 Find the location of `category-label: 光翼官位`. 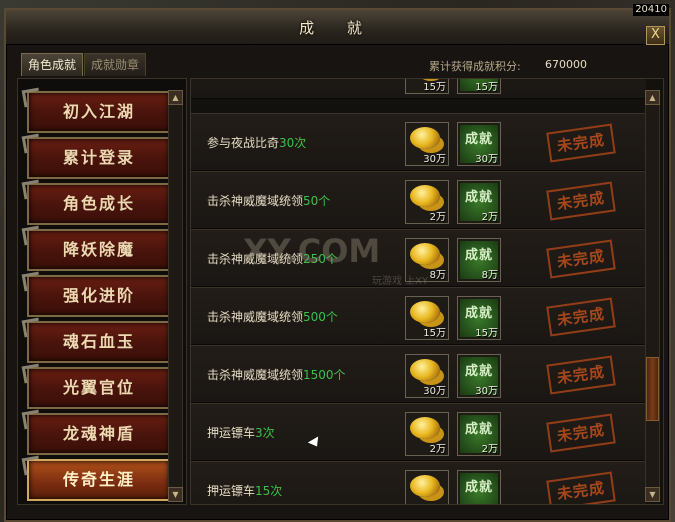

category-label: 光翼官位 is located at coordinates (98, 387).